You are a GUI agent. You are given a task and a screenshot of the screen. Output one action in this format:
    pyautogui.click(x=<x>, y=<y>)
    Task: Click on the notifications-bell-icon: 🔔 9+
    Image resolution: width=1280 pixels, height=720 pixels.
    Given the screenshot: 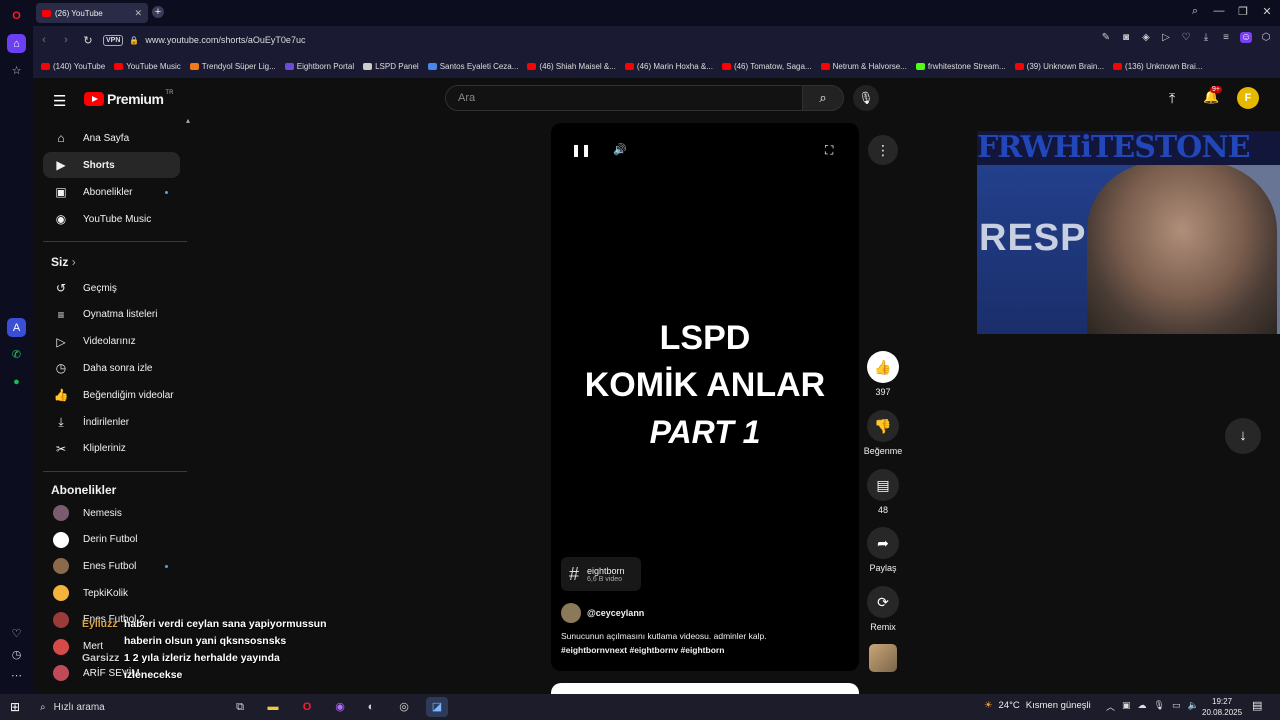 What is the action you would take?
    pyautogui.click(x=1212, y=95)
    